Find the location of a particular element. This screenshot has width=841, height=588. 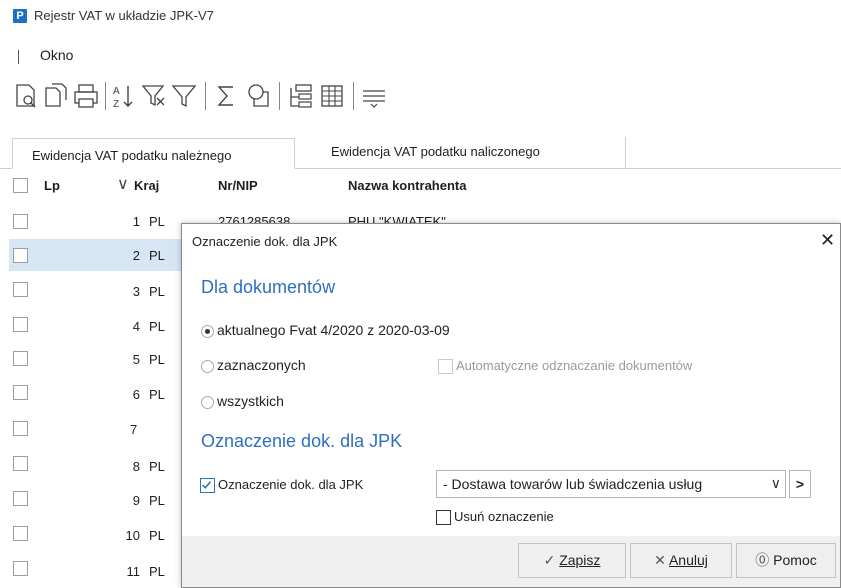

mark-jpk-label: Oznaczenie dok. dla JPK is located at coordinates (290, 484).